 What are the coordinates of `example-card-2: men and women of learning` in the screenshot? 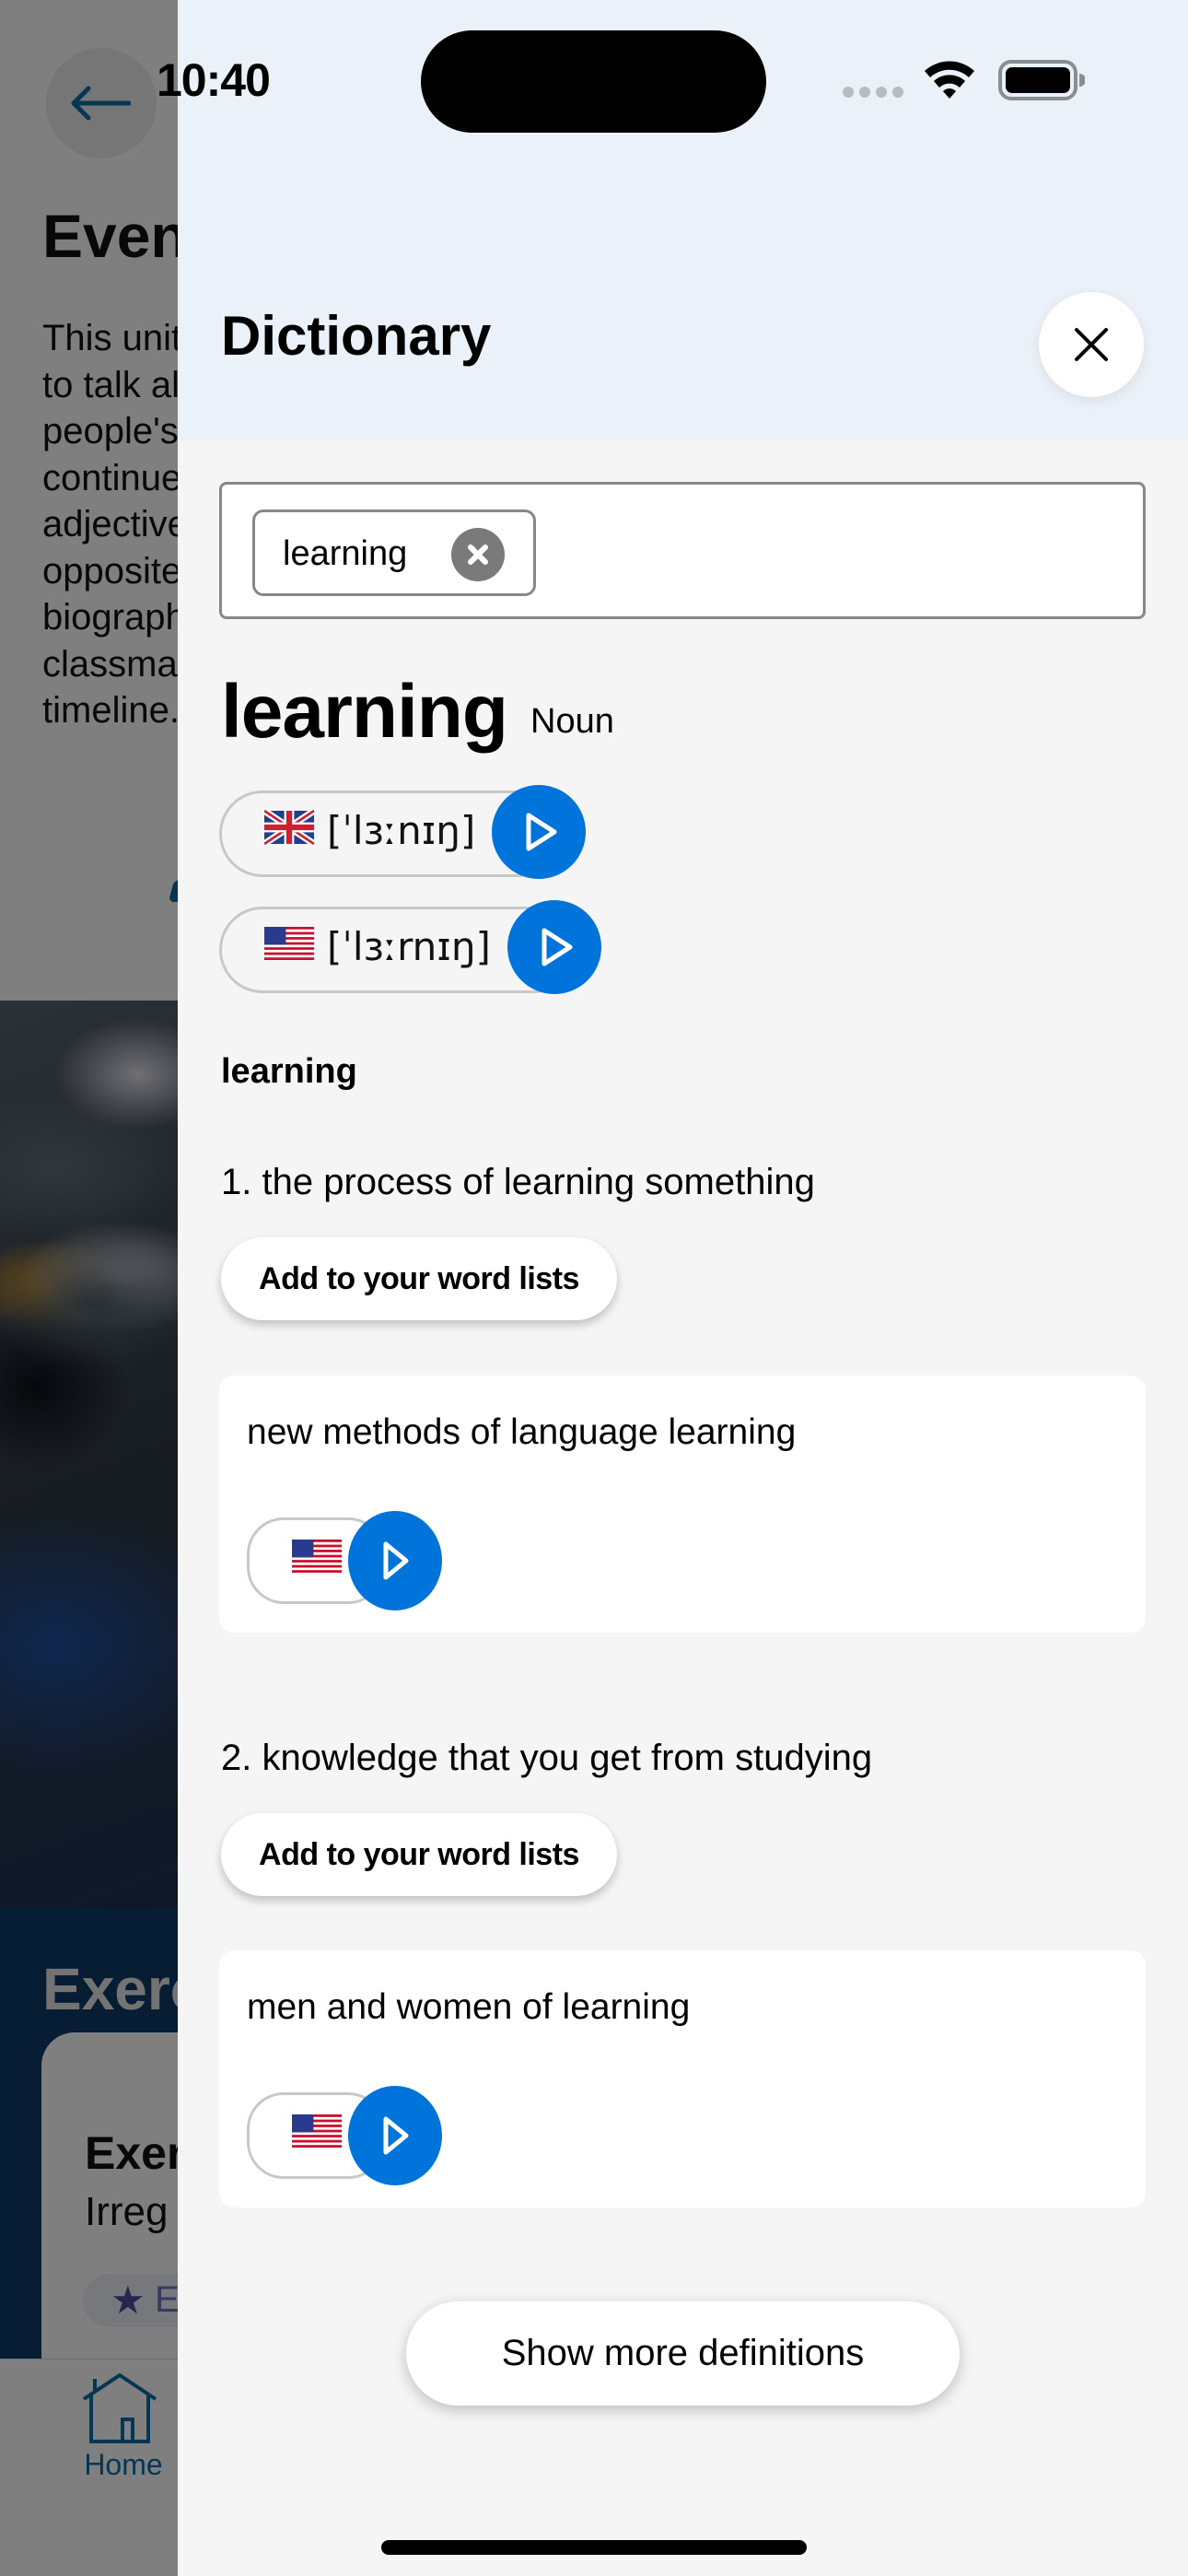 It's located at (682, 2078).